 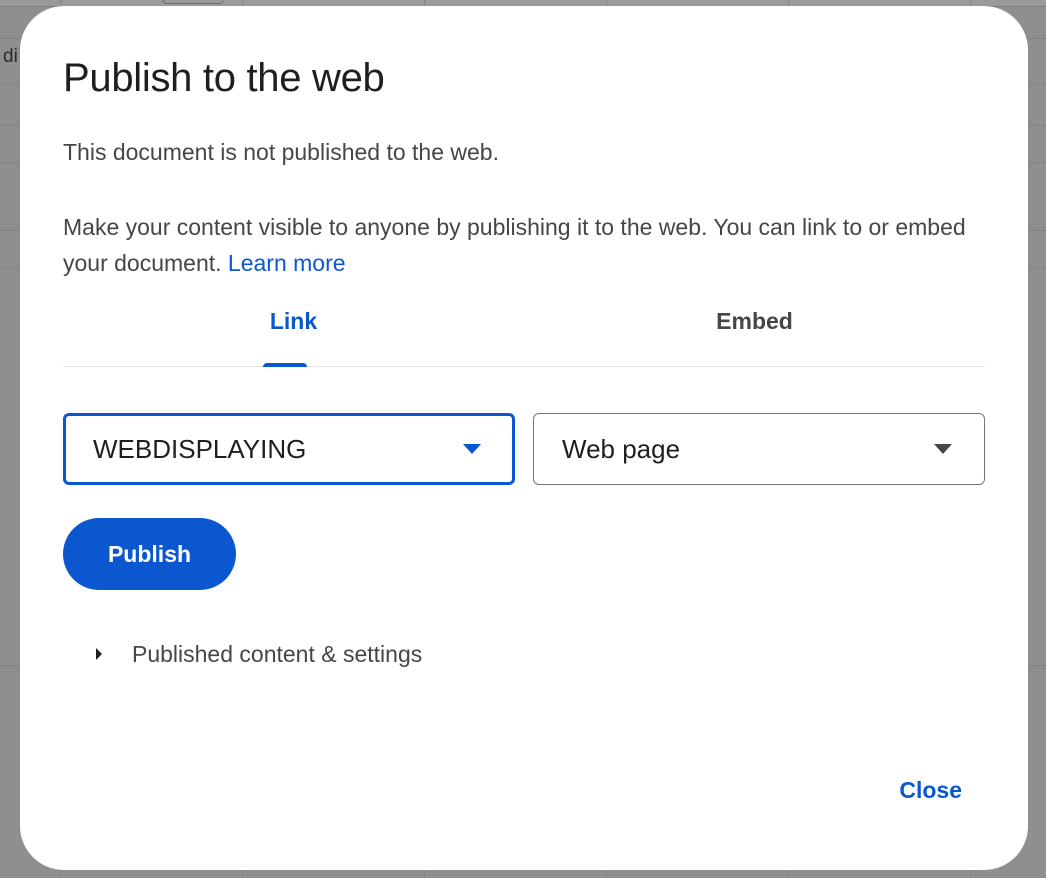 What do you see at coordinates (759, 449) in the screenshot?
I see `format-select: Web page` at bounding box center [759, 449].